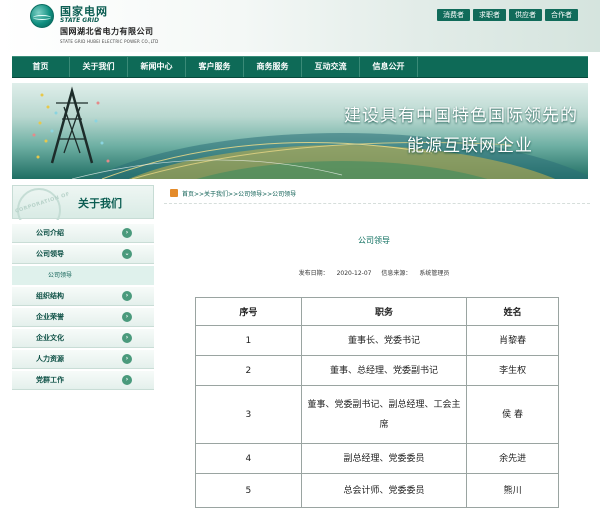 This screenshot has height=509, width=600. What do you see at coordinates (384, 490) in the screenshot?
I see `cell-title: 总会计师、党委委员` at bounding box center [384, 490].